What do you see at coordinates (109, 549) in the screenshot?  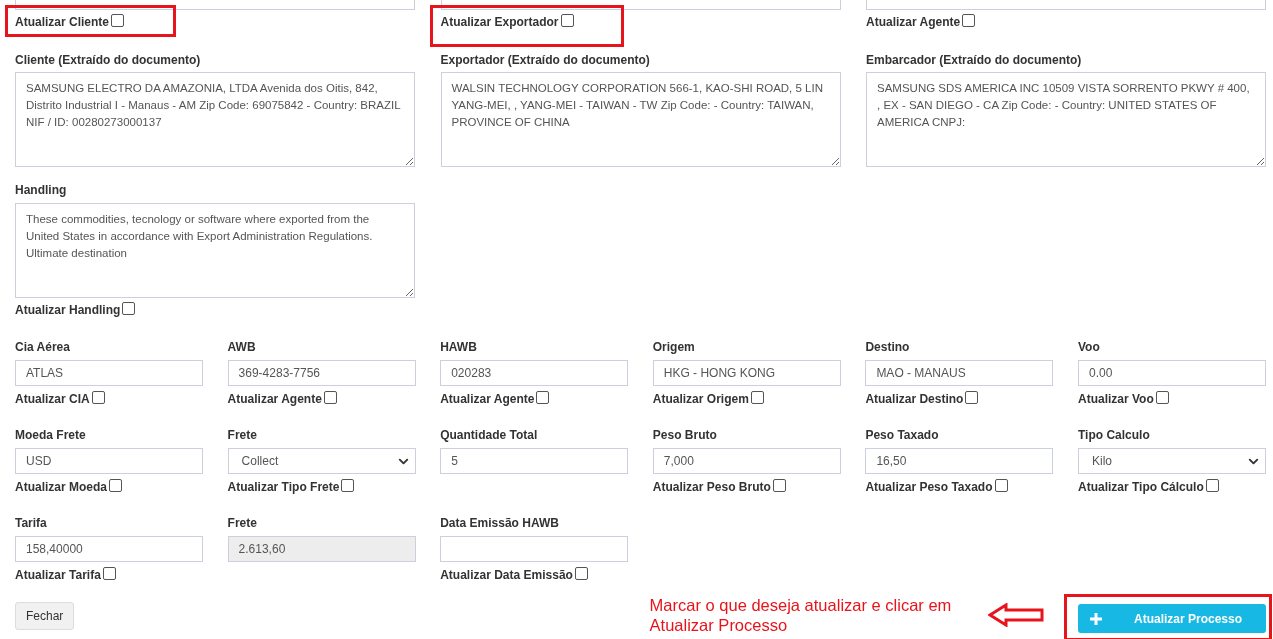 I see `text-field: 158,40000` at bounding box center [109, 549].